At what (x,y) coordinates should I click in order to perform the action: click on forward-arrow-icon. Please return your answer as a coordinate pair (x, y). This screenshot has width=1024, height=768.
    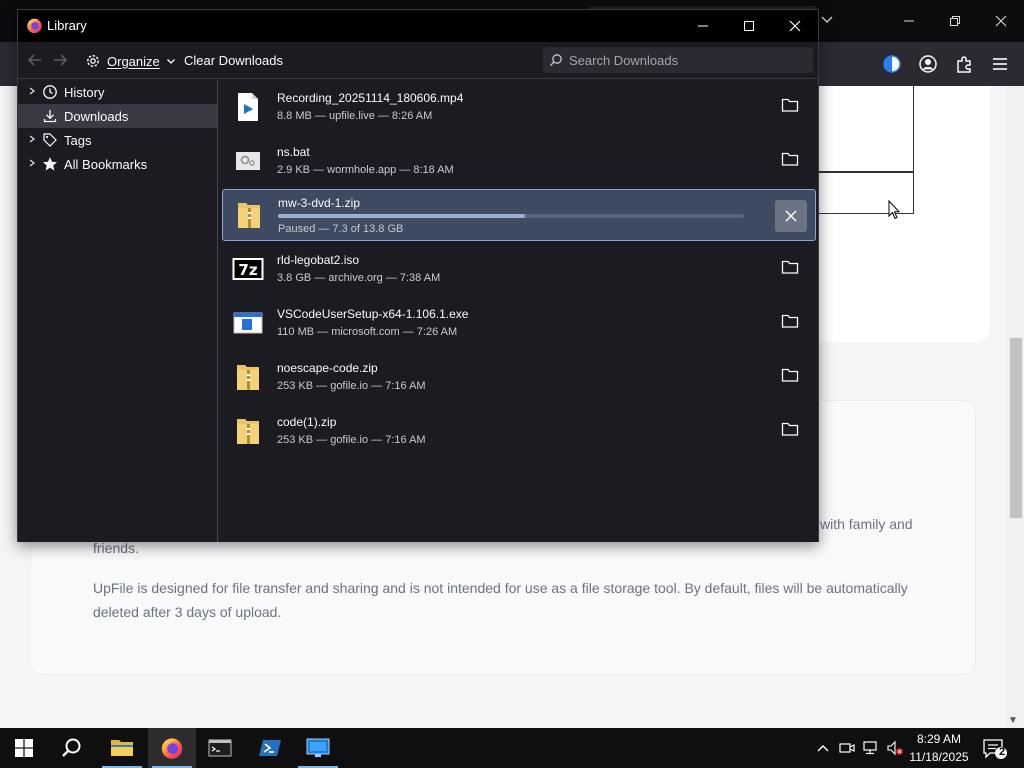
    Looking at the image, I should click on (61, 60).